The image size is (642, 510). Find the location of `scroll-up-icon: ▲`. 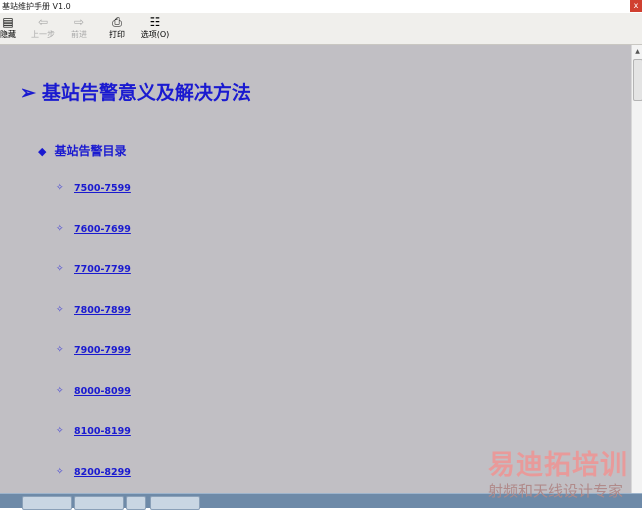

scroll-up-icon: ▲ is located at coordinates (637, 51).